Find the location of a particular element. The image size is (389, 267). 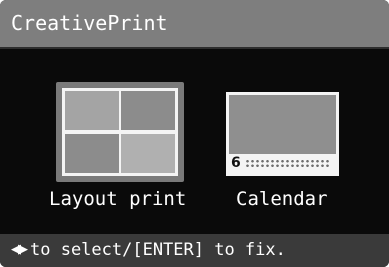

calendar-icon: 6 is located at coordinates (282, 134).